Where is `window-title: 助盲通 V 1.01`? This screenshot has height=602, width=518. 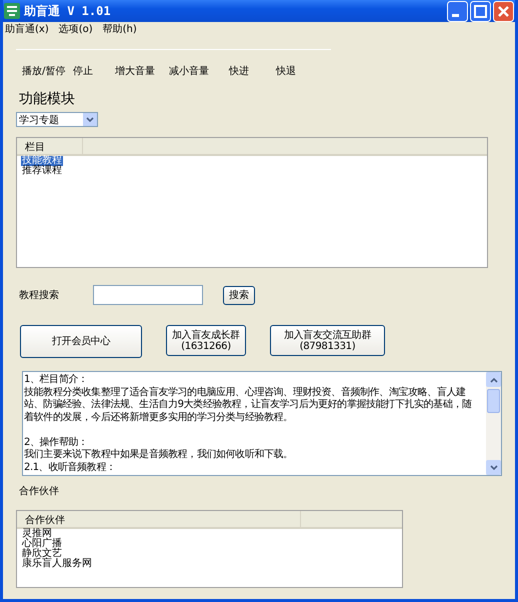
window-title: 助盲通 V 1.01 is located at coordinates (67, 11).